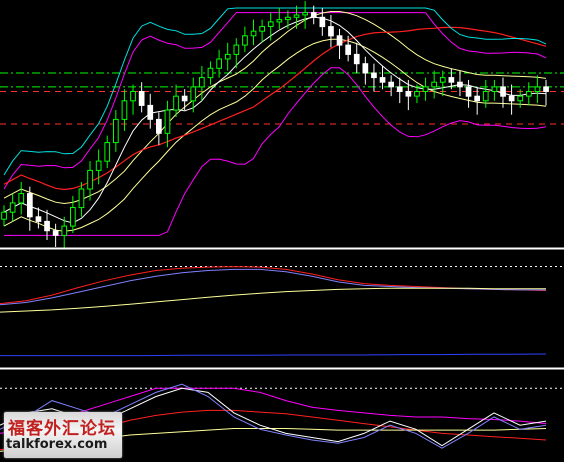 This screenshot has height=462, width=564. What do you see at coordinates (62, 429) in the screenshot?
I see `watermark-chinese-text: 福客外汇论坛` at bounding box center [62, 429].